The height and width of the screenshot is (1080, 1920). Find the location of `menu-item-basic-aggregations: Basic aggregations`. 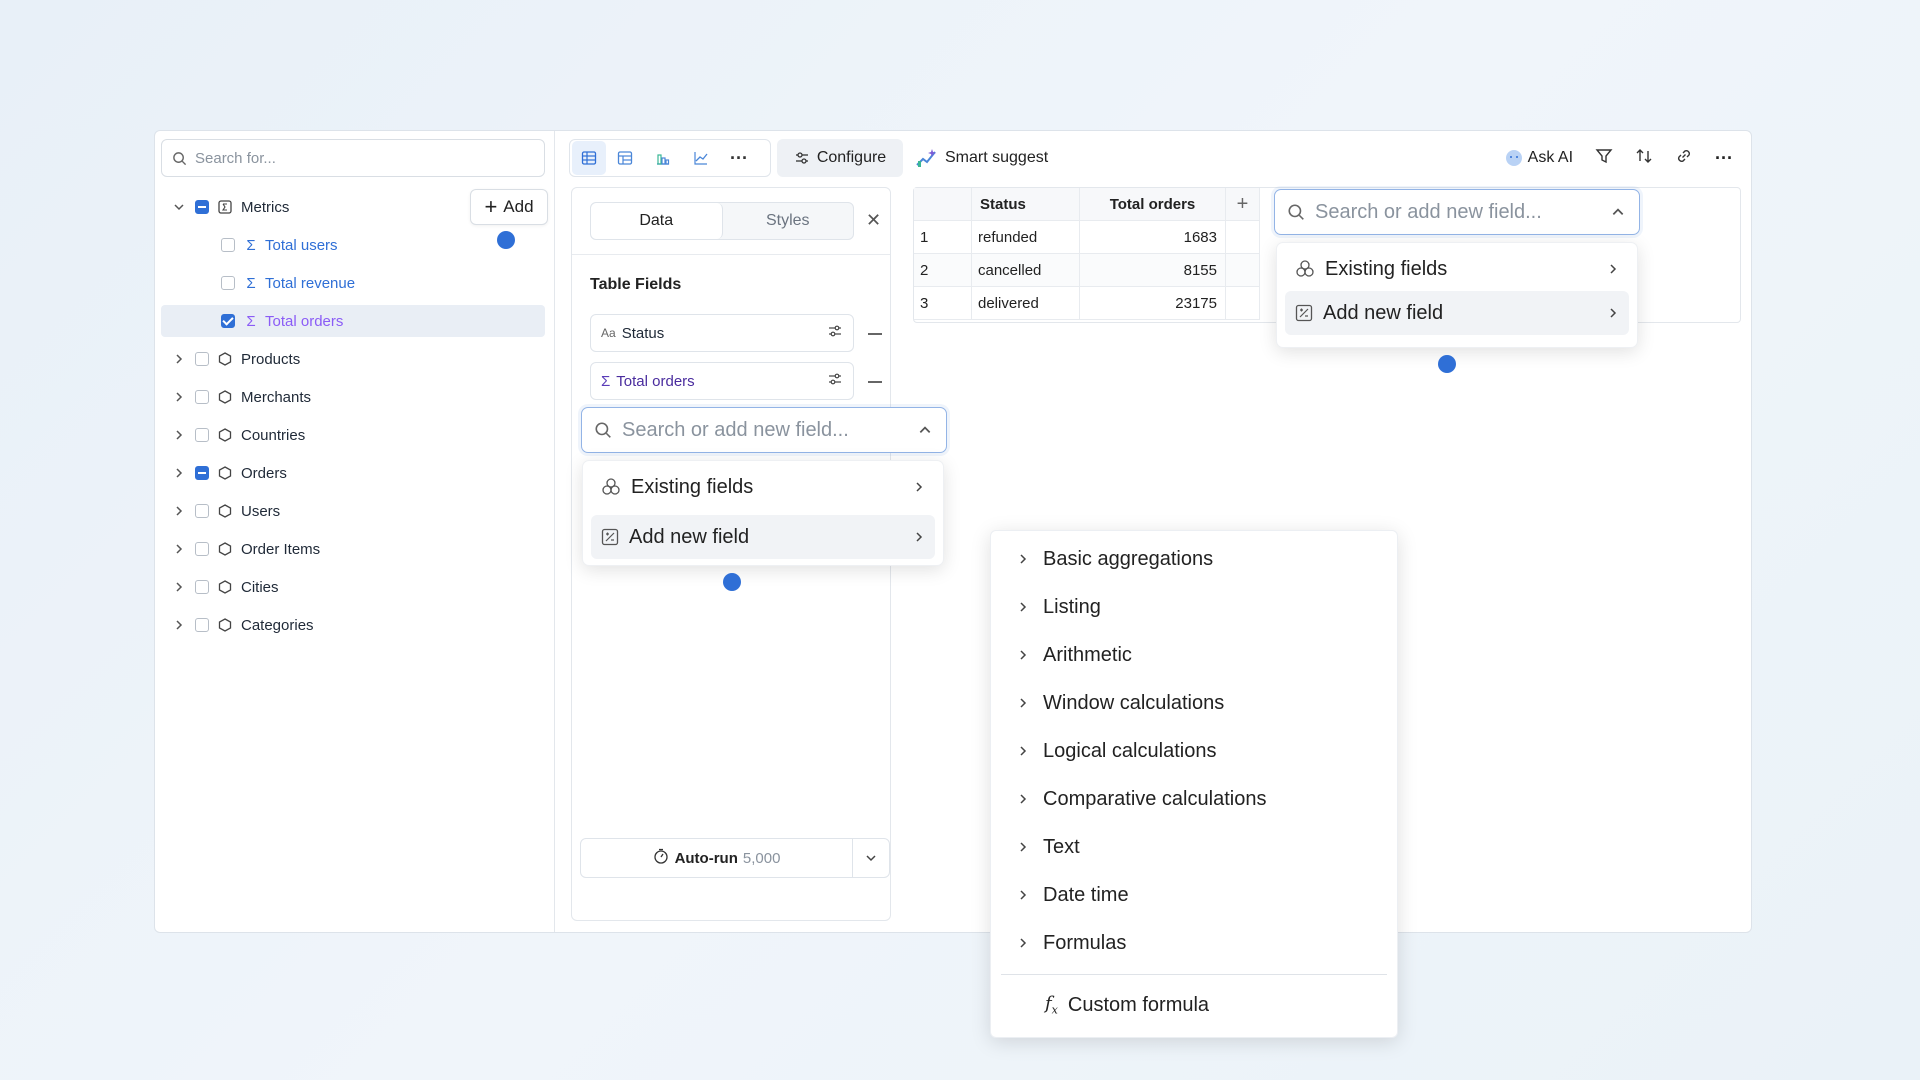

menu-item-basic-aggregations: Basic aggregations is located at coordinates (1115, 559).